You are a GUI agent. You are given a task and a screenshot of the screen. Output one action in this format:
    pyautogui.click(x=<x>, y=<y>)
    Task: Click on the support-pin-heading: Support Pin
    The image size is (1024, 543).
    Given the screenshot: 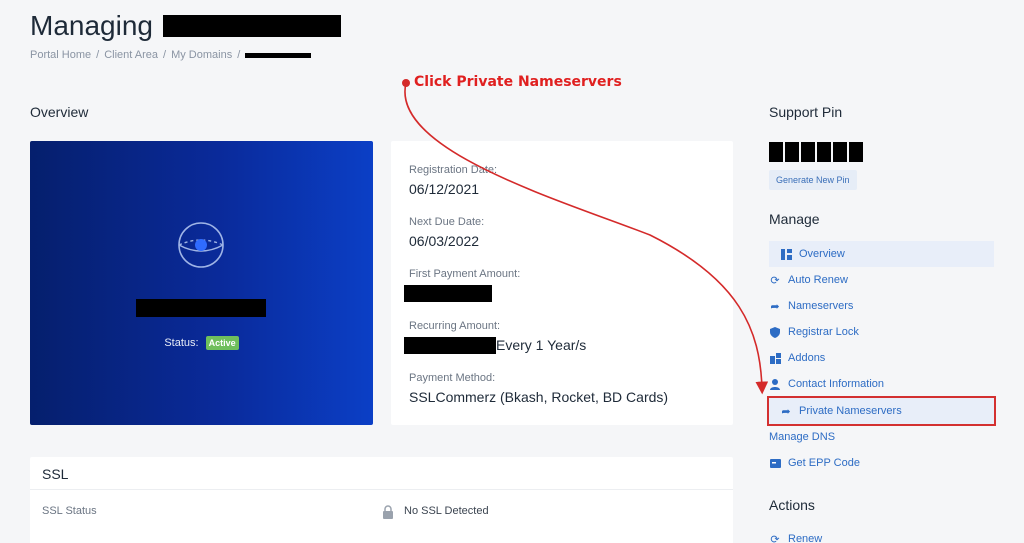 What is the action you would take?
    pyautogui.click(x=806, y=112)
    